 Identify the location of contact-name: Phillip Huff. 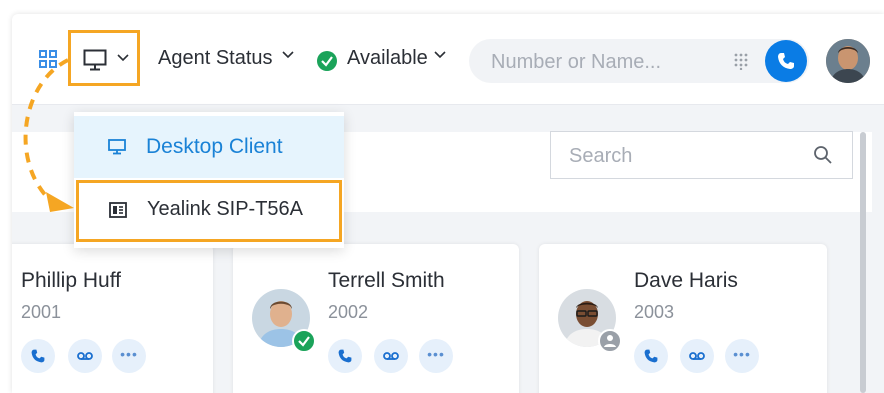
(71, 280).